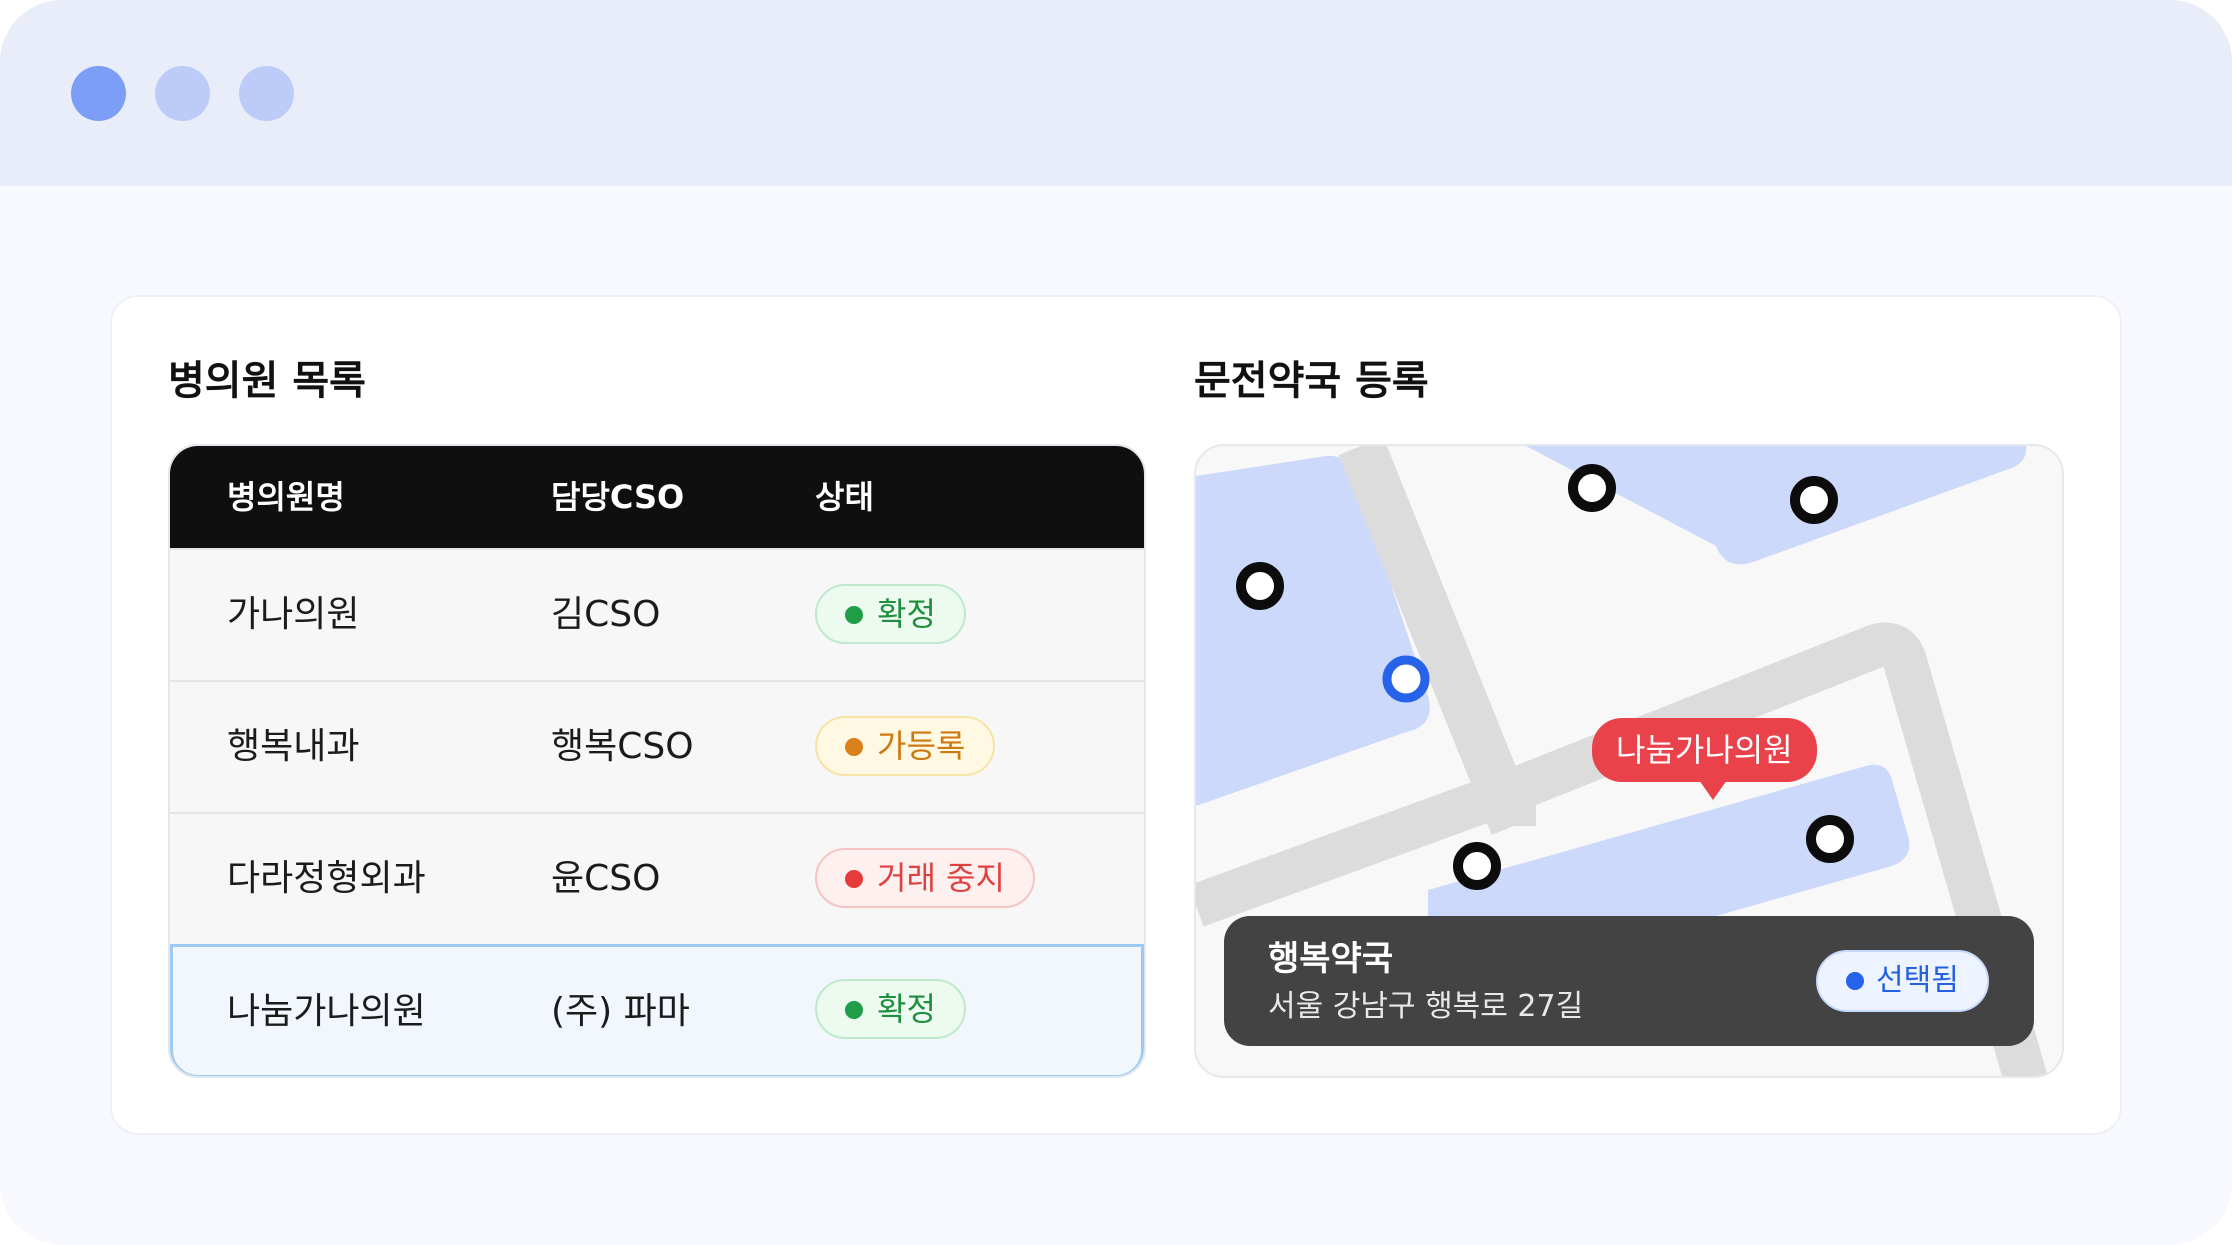 This screenshot has width=2232, height=1245. Describe the element at coordinates (617, 497) in the screenshot. I see `column-header-cso: 담당CSO` at that location.